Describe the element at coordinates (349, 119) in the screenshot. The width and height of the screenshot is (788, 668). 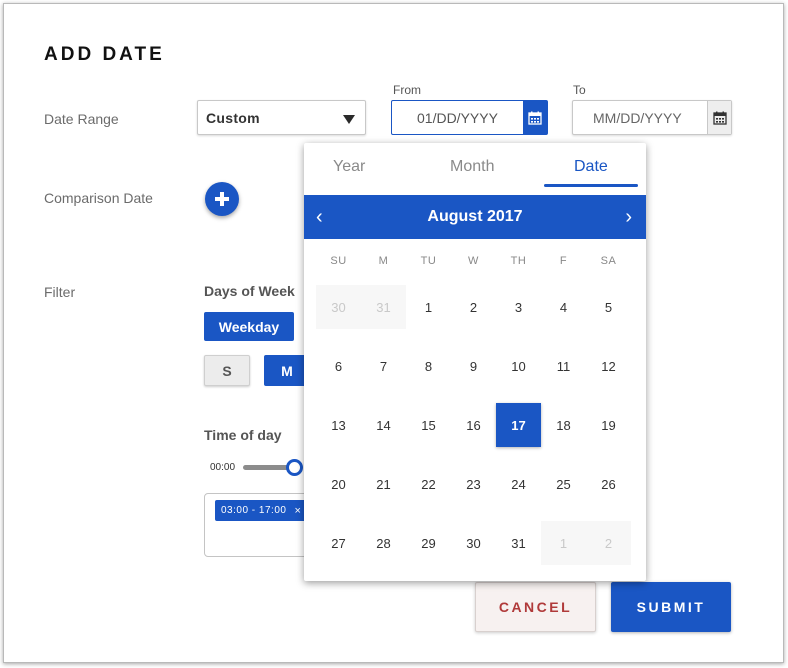
I see `caret-down-icon` at that location.